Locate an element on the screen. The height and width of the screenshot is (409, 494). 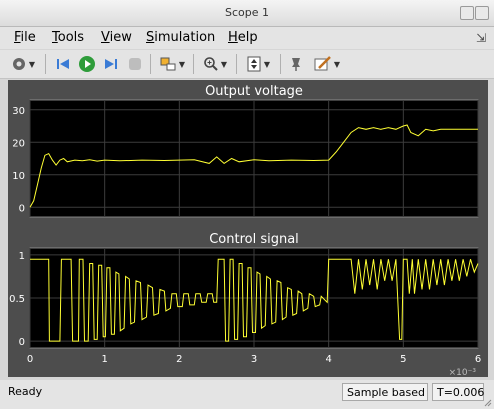
close-button is located at coordinates (482, 13).